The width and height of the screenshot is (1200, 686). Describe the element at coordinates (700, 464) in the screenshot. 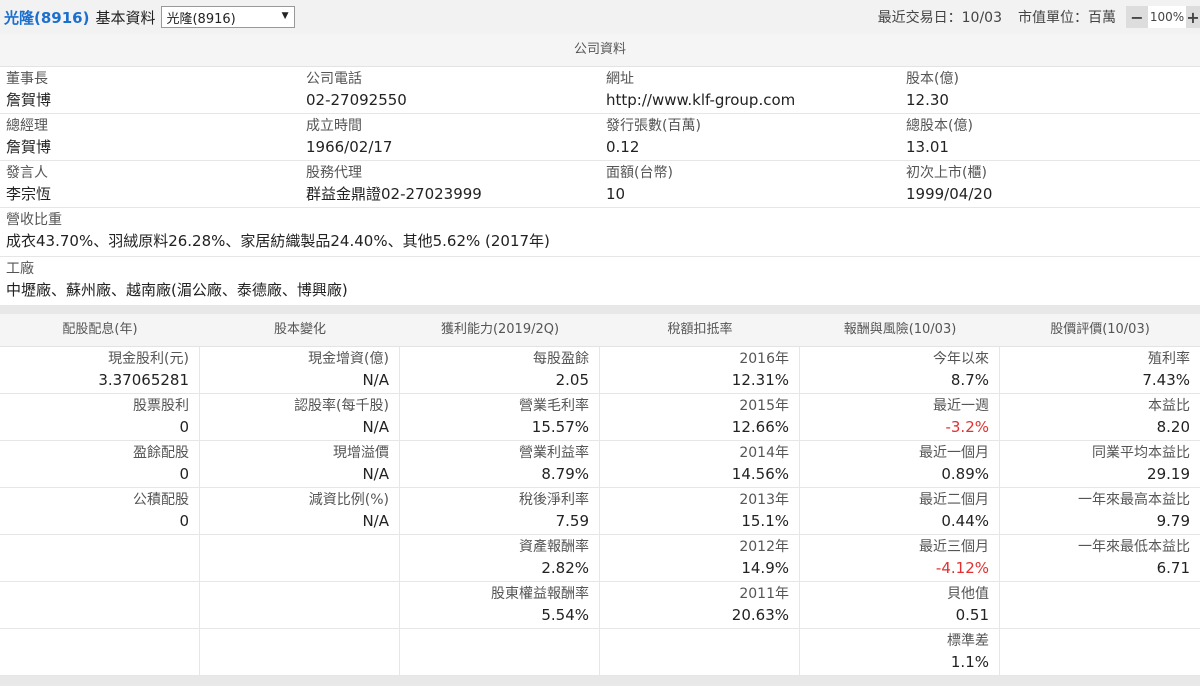

I see `financial-cell: 2014年 14.56%` at that location.